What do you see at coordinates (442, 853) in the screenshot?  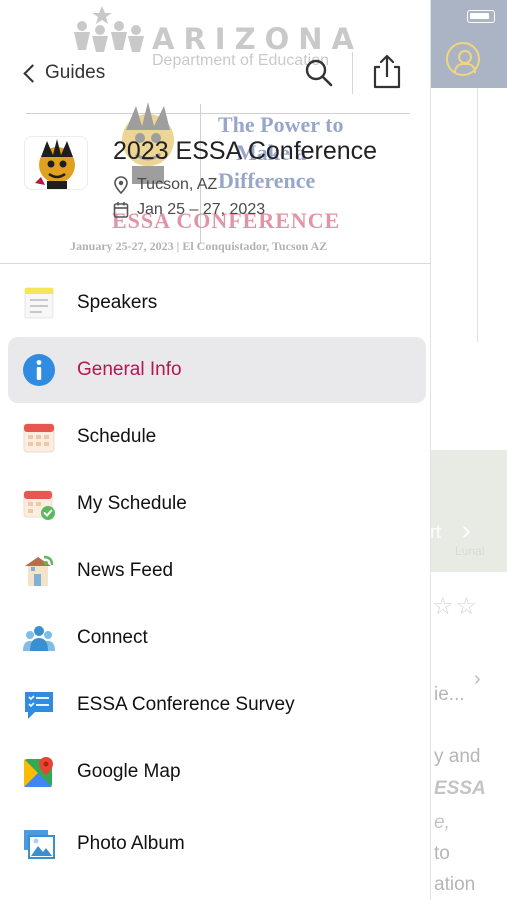 I see `background-text-line: to` at bounding box center [442, 853].